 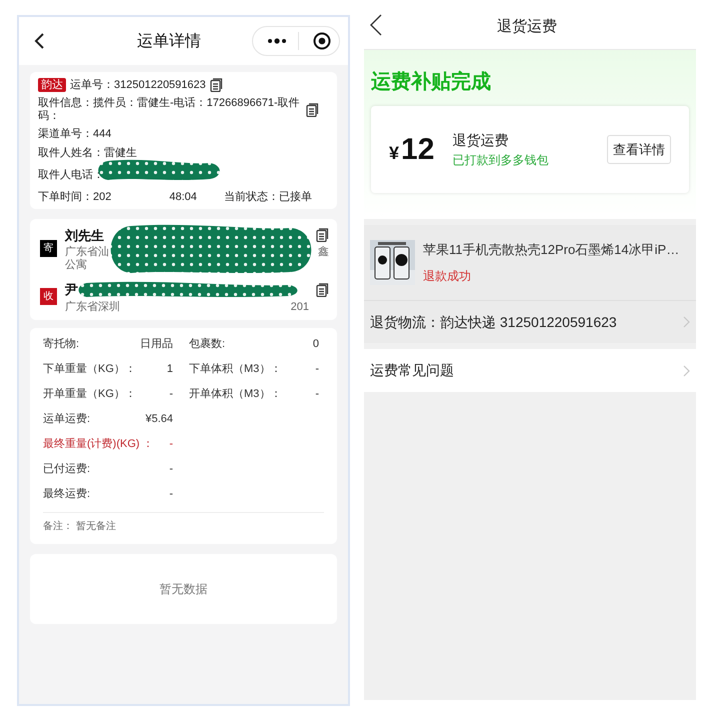 I want to click on field-label: 最终运费:, so click(x=66, y=494).